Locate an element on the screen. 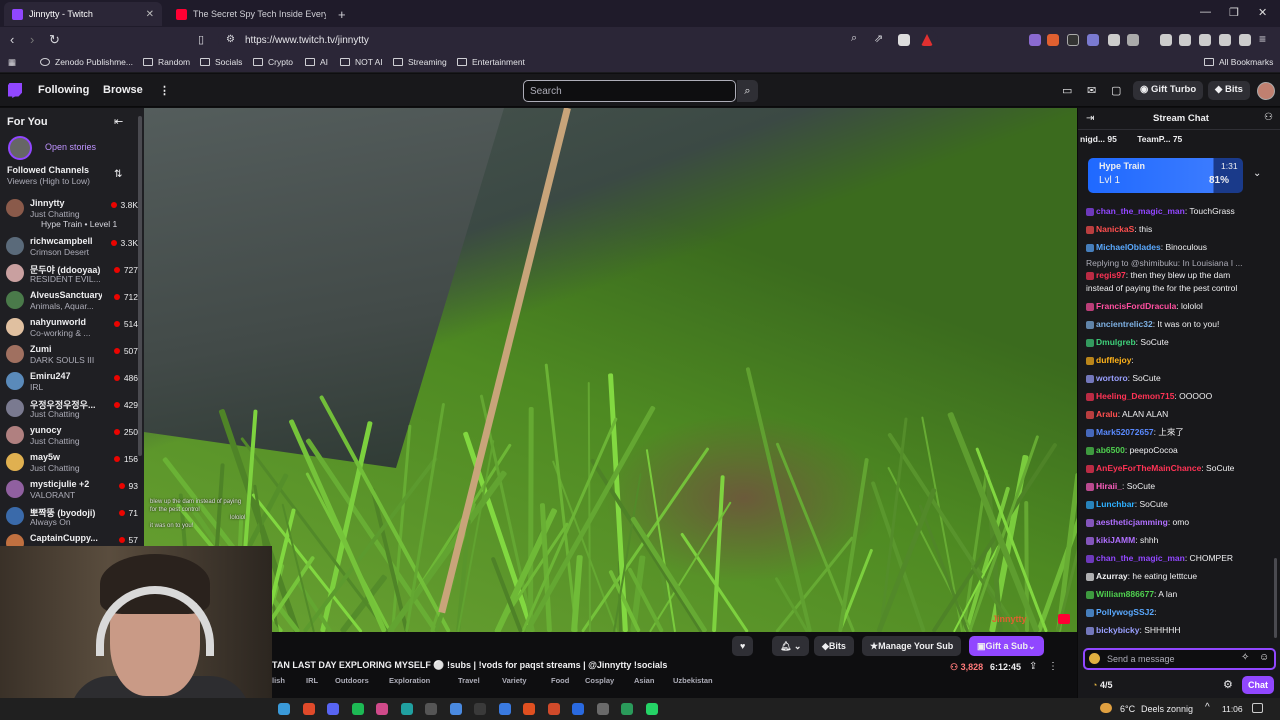 The height and width of the screenshot is (720, 1280). restore-icon: ❐ is located at coordinates (1234, 12).